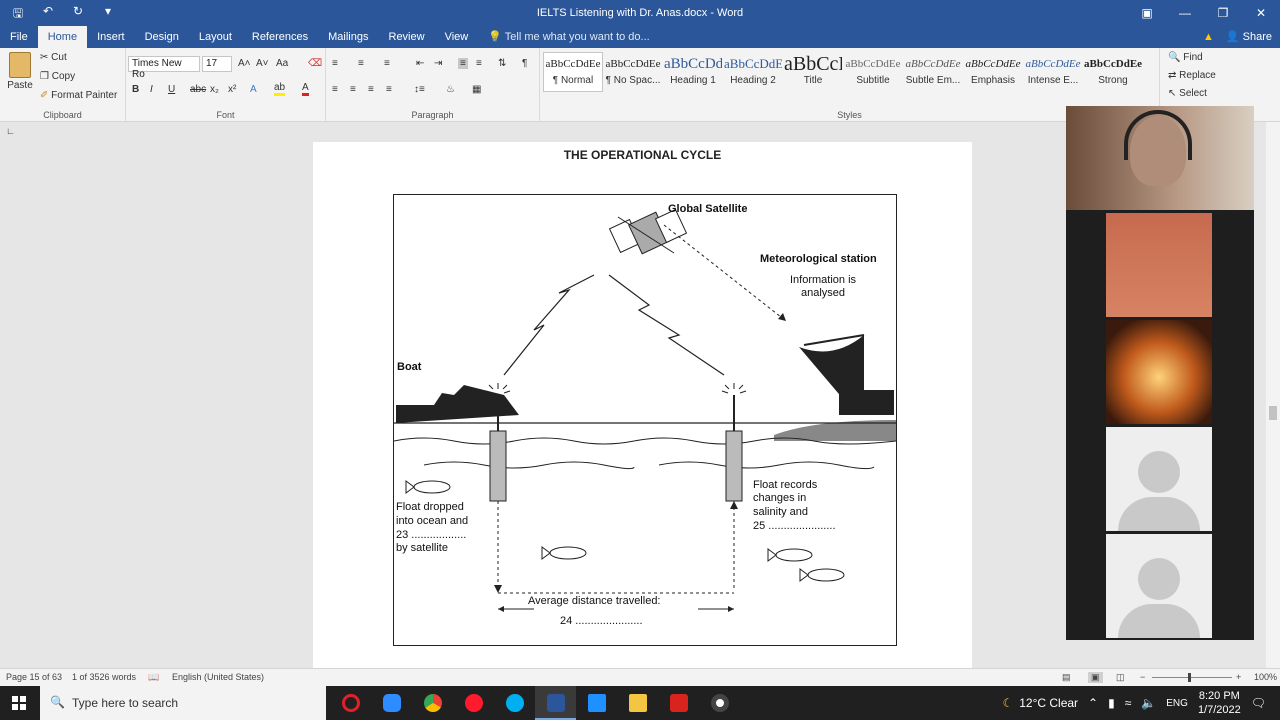  What do you see at coordinates (389, 89) in the screenshot?
I see `justify-icon: ≡` at bounding box center [389, 89].